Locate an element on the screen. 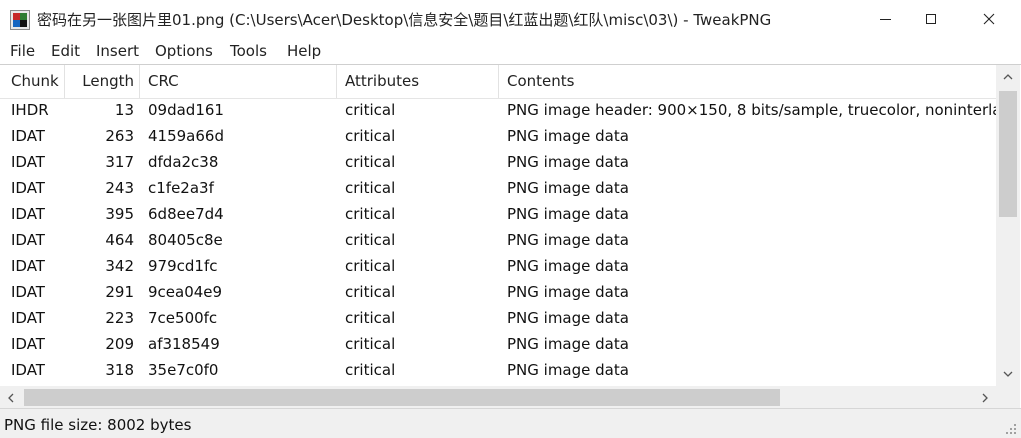 Image resolution: width=1021 pixels, height=438 pixels. tweakpng-app-icon is located at coordinates (20, 20).